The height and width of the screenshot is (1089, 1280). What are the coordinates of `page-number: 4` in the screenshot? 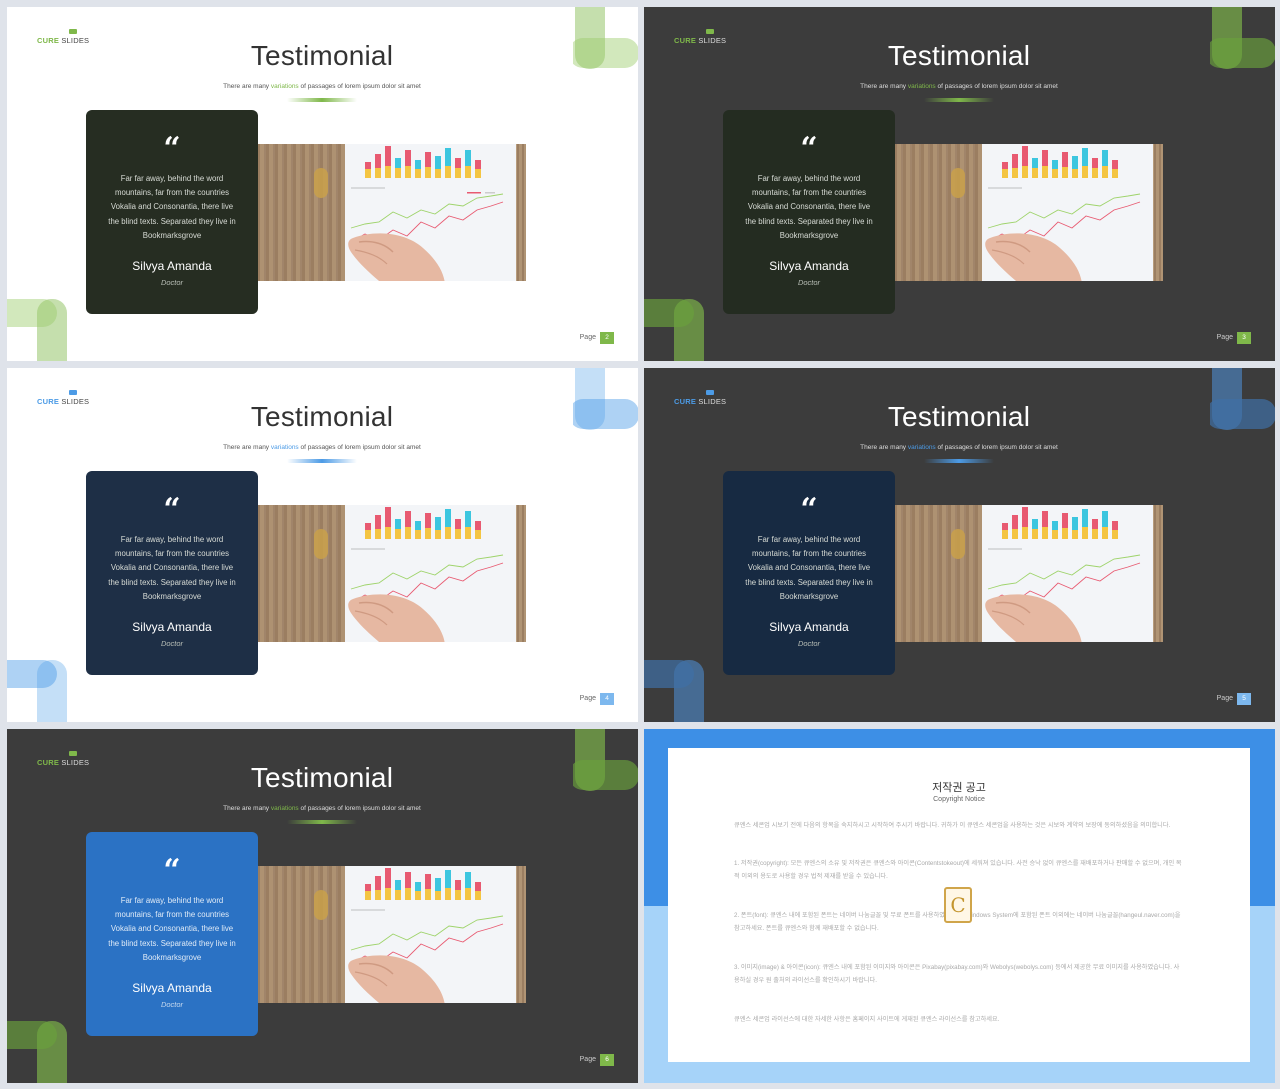 It's located at (607, 699).